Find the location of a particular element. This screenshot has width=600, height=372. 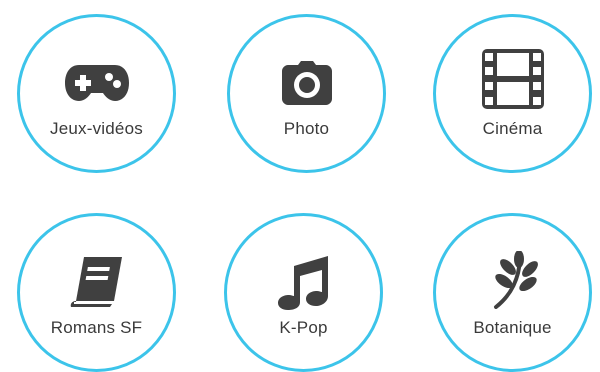

hobby-botanique: Botanique is located at coordinates (512, 292).